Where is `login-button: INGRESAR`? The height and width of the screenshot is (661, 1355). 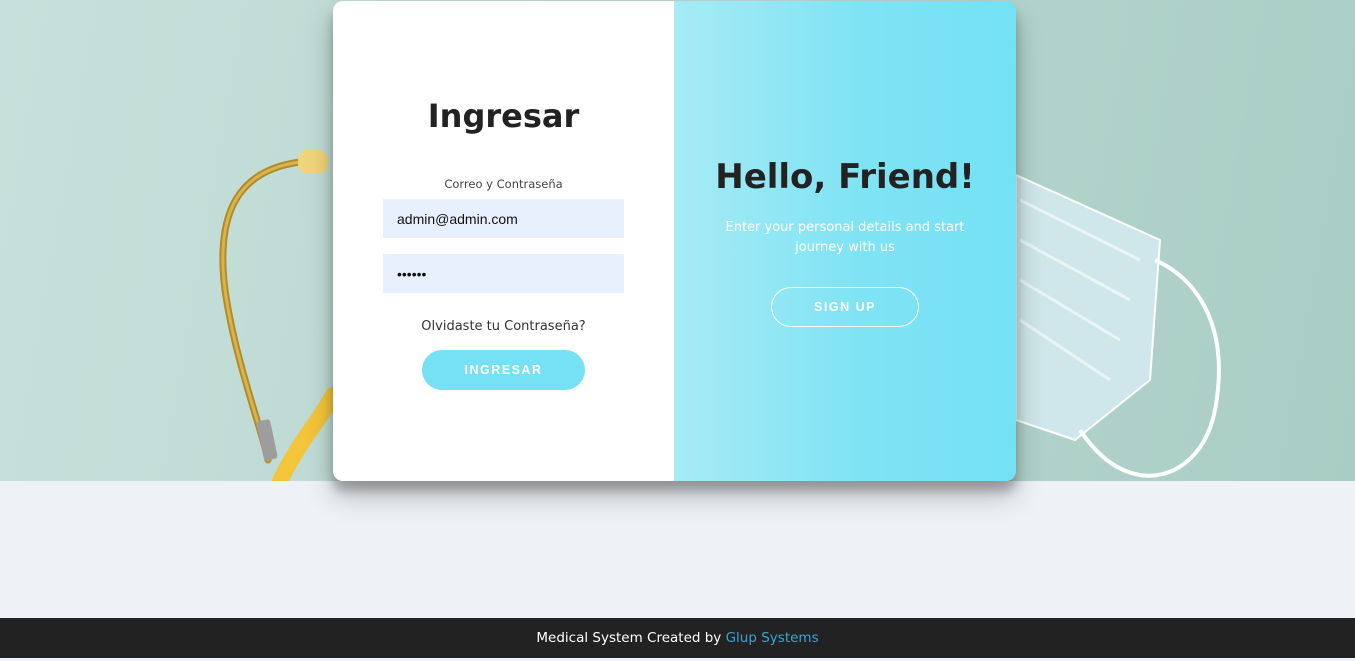 login-button: INGRESAR is located at coordinates (503, 370).